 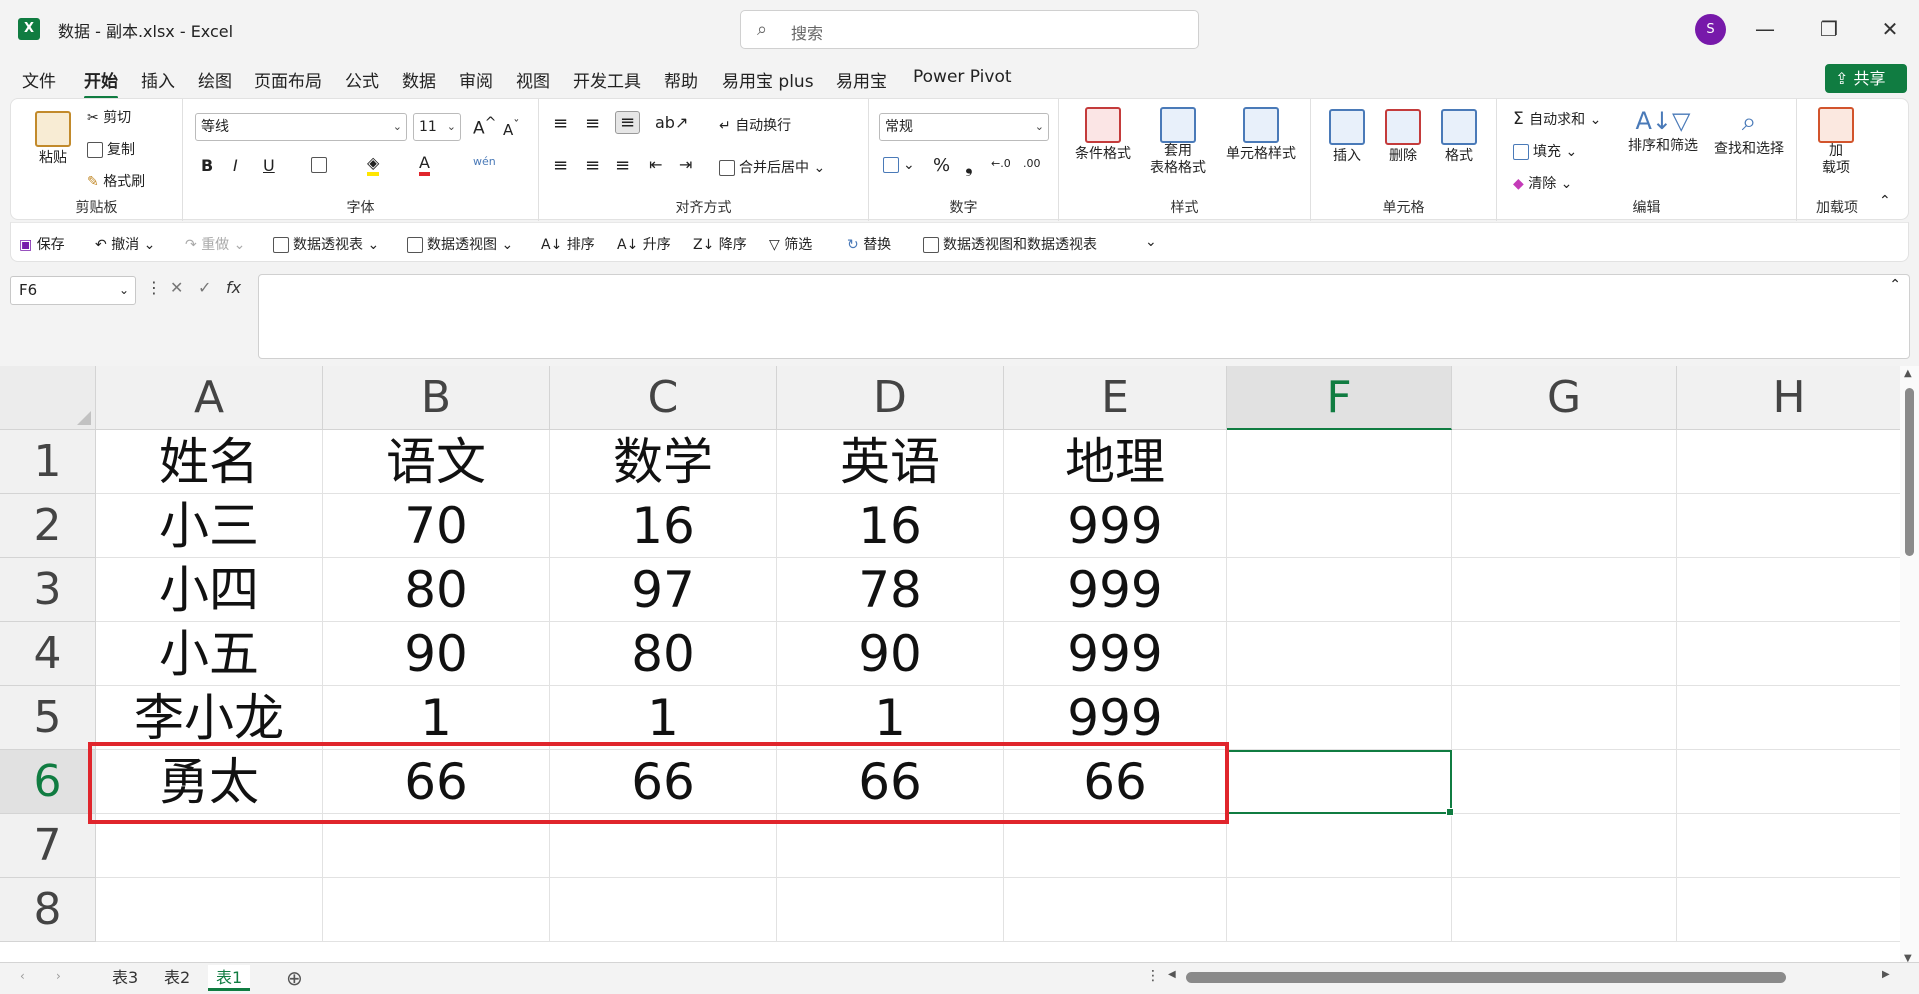 I want to click on minimize-button: —, so click(x=1765, y=29).